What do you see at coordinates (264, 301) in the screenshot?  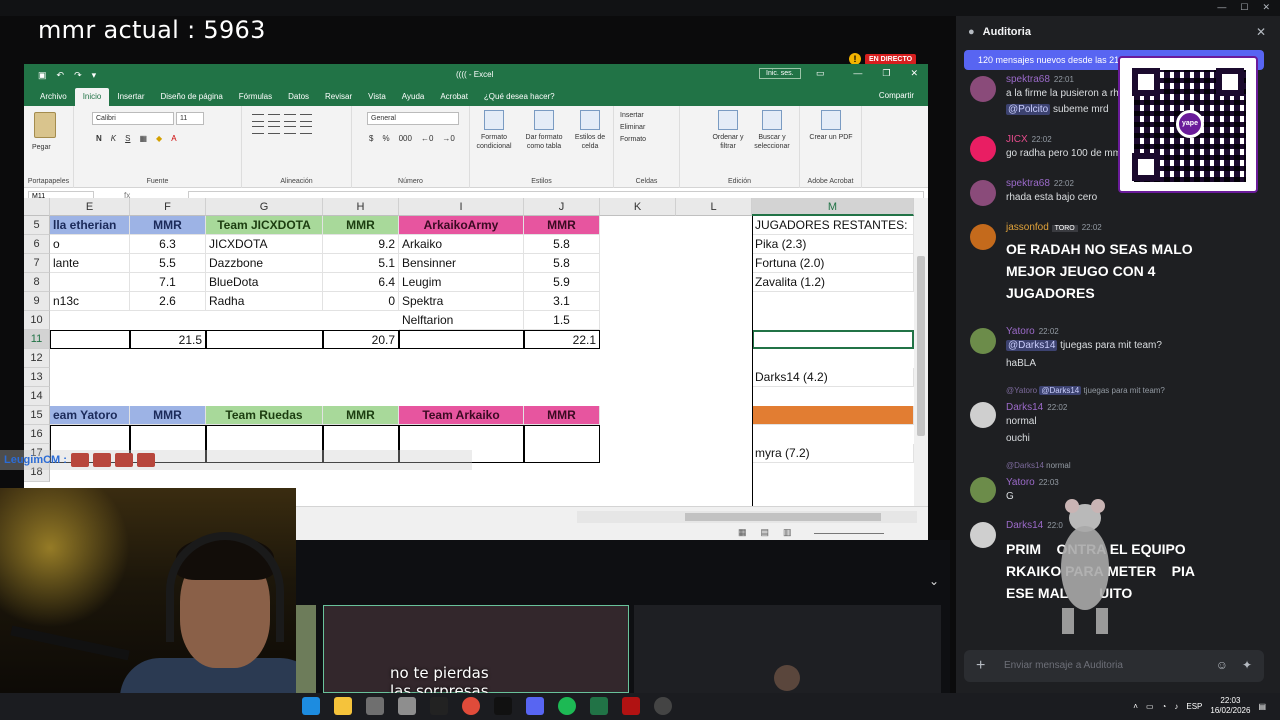 I see `player-cell: Radha` at bounding box center [264, 301].